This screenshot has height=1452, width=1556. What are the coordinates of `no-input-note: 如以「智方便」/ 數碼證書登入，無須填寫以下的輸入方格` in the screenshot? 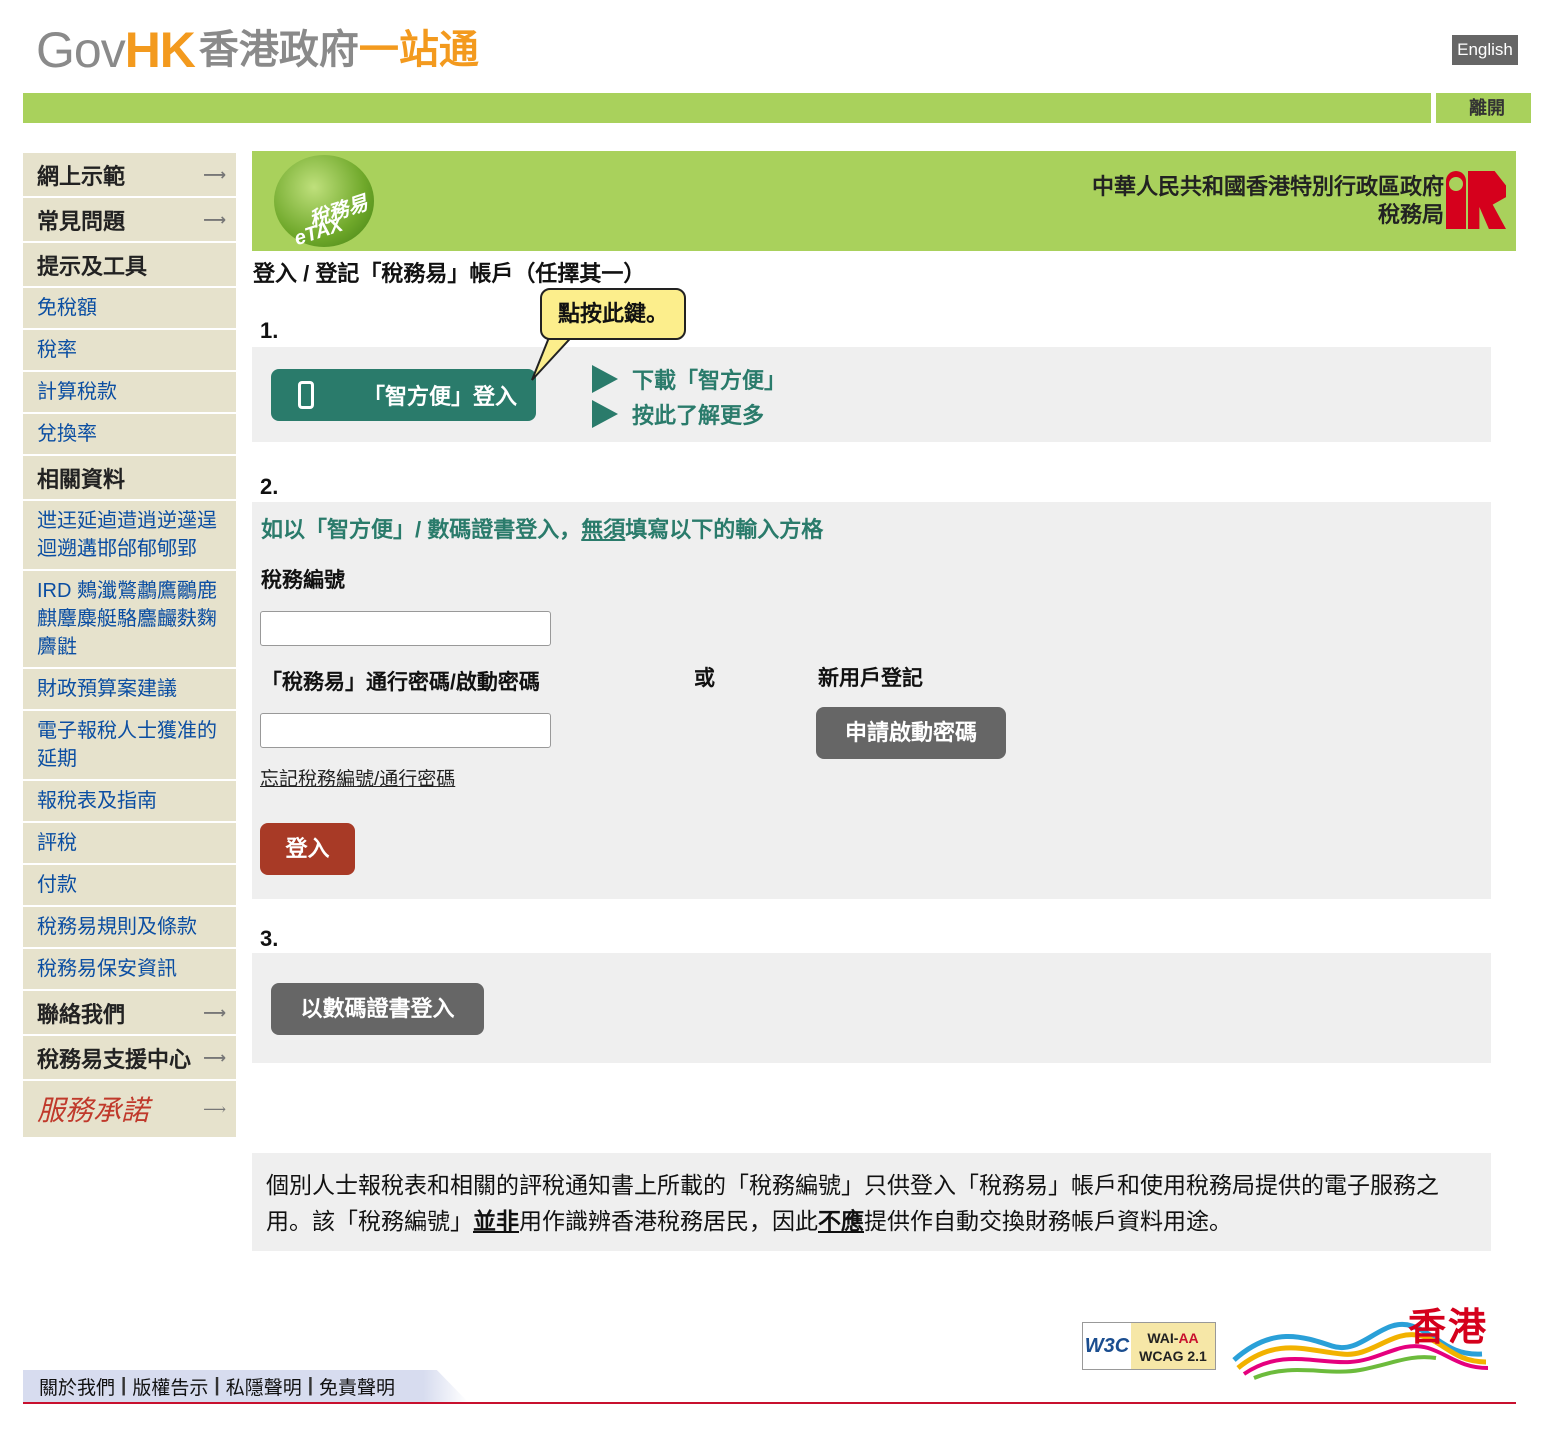 It's located at (542, 528).